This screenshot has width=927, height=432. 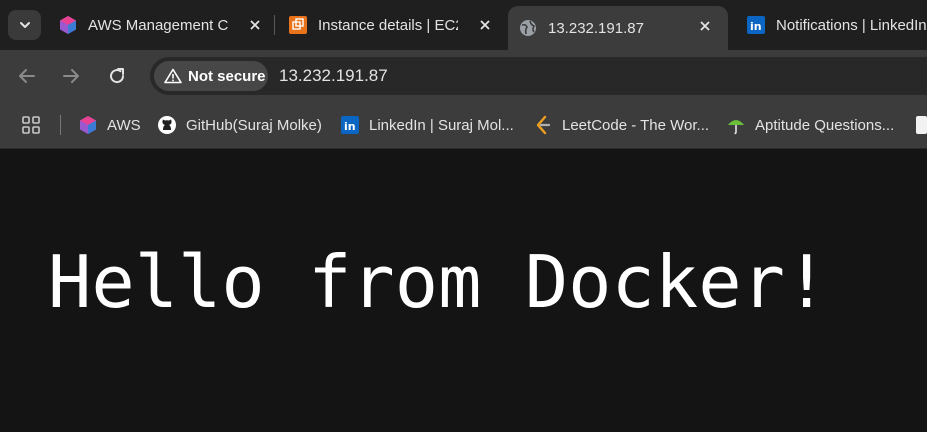 What do you see at coordinates (538, 76) in the screenshot?
I see `address-bar: Not secure 13.232.191.87` at bounding box center [538, 76].